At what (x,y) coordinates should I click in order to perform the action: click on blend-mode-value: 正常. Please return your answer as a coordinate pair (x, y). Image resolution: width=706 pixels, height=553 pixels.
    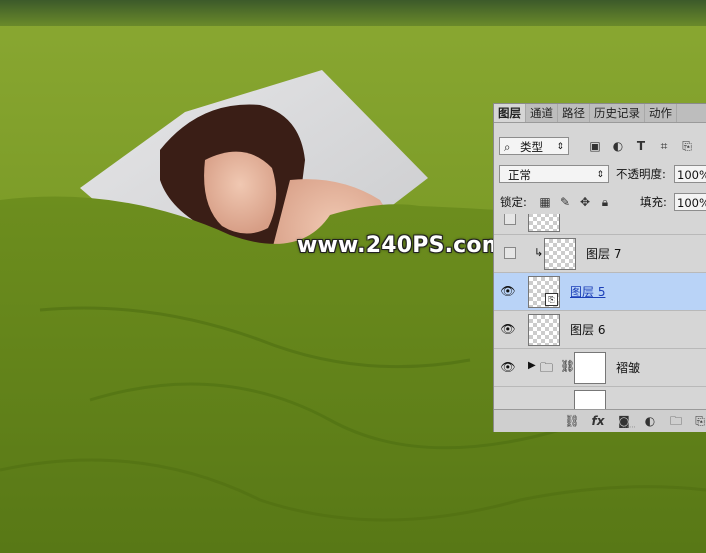
    Looking at the image, I should click on (519, 175).